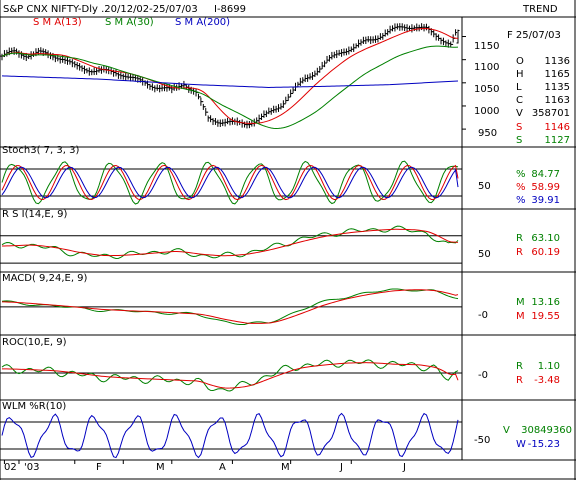 Image resolution: width=576 pixels, height=484 pixels. What do you see at coordinates (486, 46) in the screenshot?
I see `price-tick-label: 1150` at bounding box center [486, 46].